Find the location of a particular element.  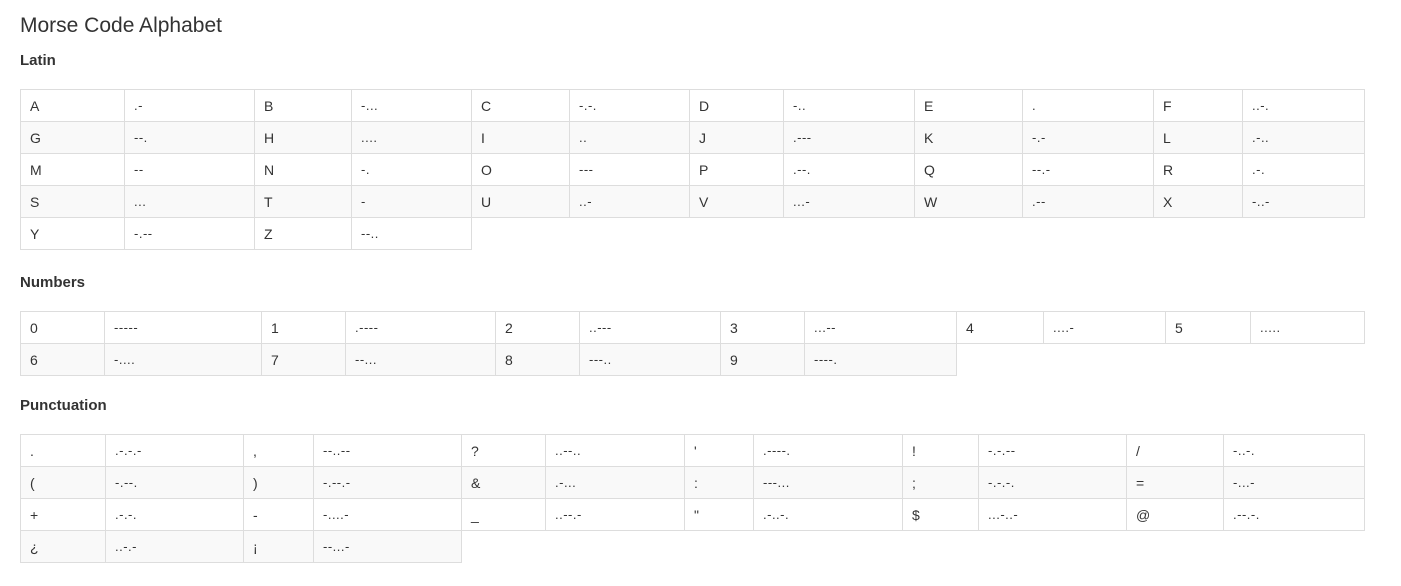

symbol-cell: + is located at coordinates (63, 514).